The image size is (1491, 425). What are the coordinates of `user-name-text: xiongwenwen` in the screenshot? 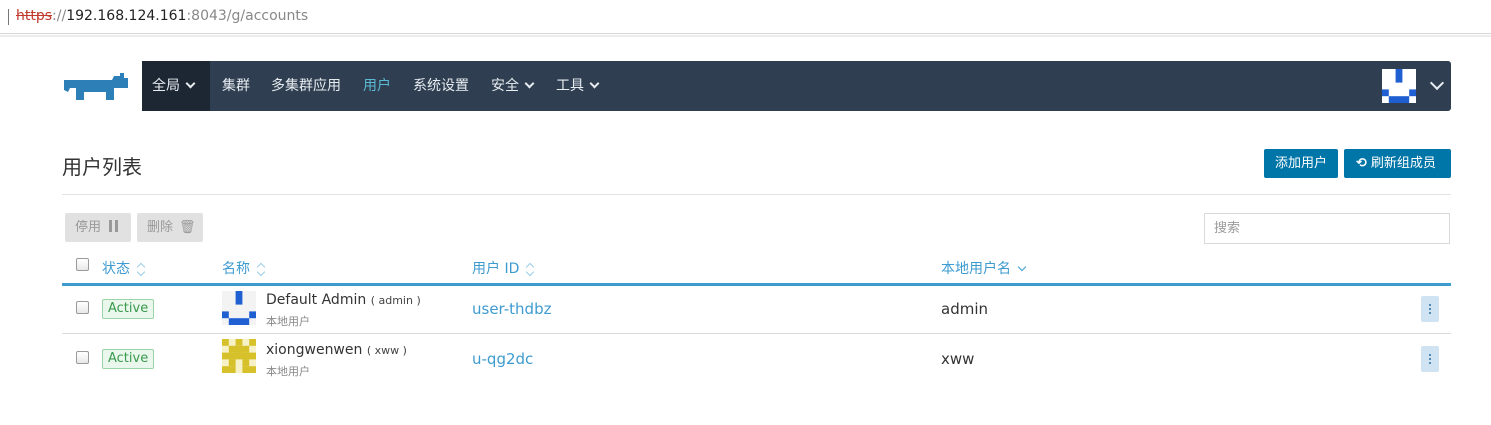 It's located at (314, 350).